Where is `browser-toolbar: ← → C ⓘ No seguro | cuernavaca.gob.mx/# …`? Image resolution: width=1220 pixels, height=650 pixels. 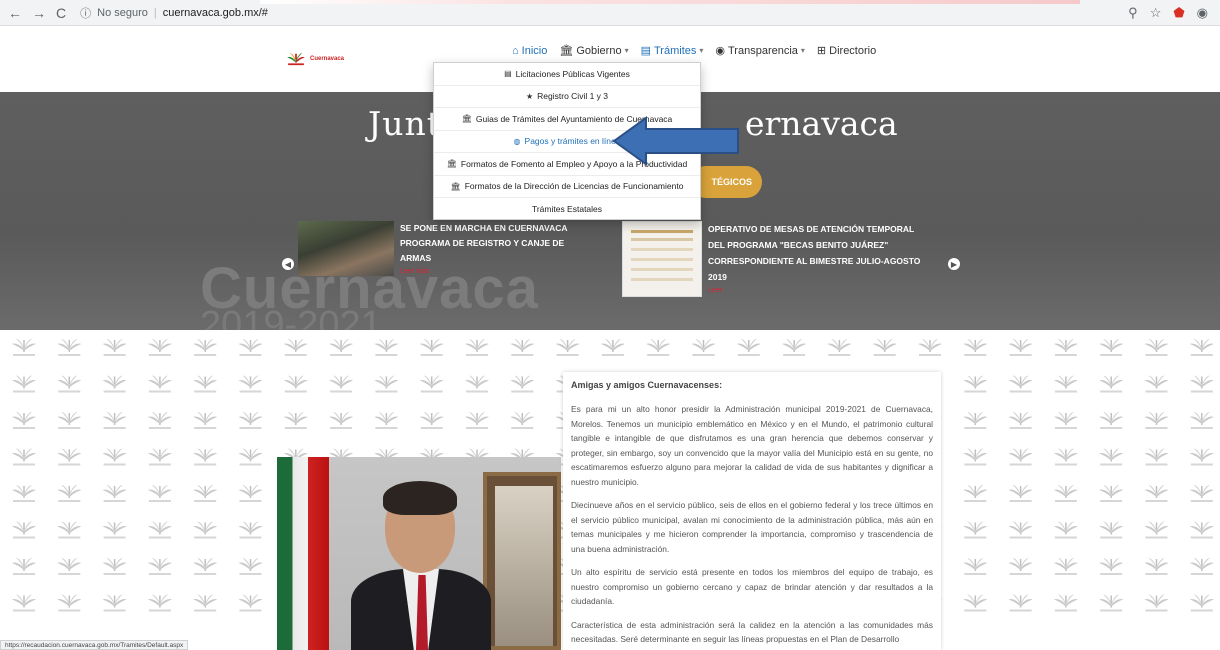
browser-toolbar: ← → C ⓘ No seguro | cuernavaca.gob.mx/# … is located at coordinates (610, 13).